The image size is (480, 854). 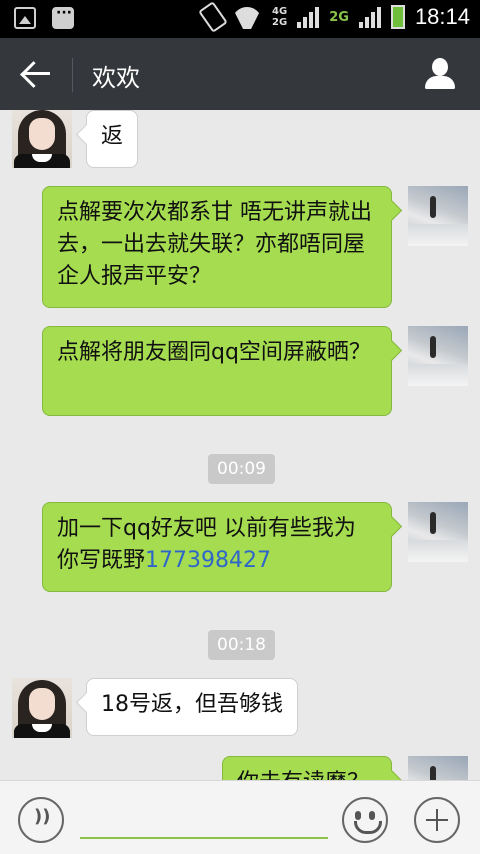 What do you see at coordinates (280, 22) in the screenshot?
I see `network-2g-small-label: 2G` at bounding box center [280, 22].